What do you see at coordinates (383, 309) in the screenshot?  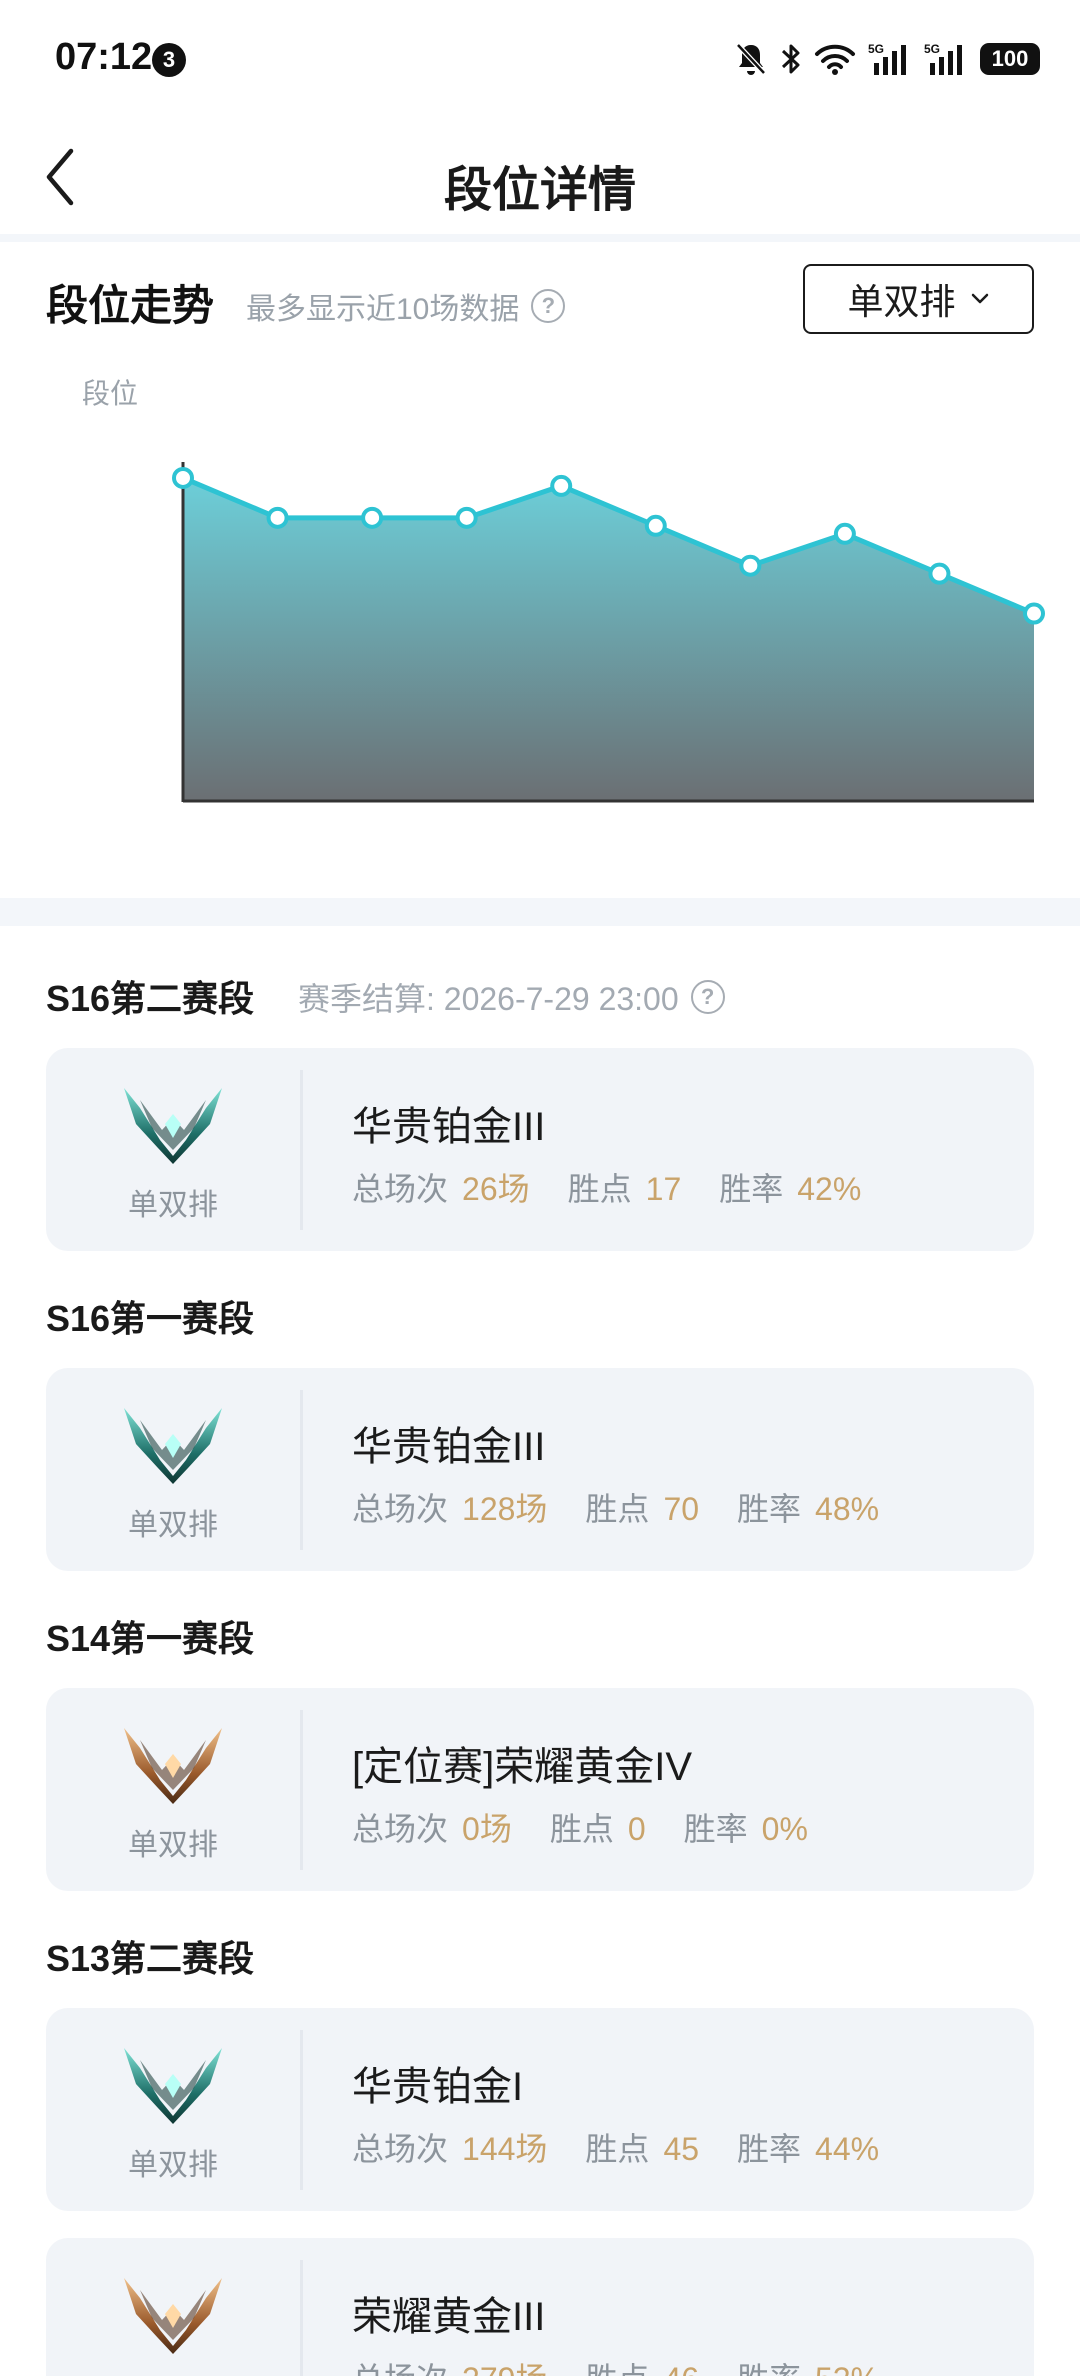 I see `trend-subtitle-text: 最多显示近10场数据` at bounding box center [383, 309].